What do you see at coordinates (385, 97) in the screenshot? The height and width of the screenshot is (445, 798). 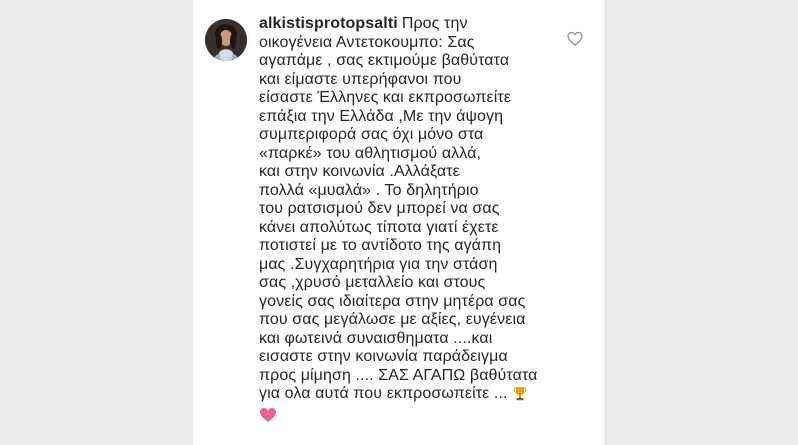 I see `comment-line: είσαστε Έλληνες και εκπροσωπείτε` at bounding box center [385, 97].